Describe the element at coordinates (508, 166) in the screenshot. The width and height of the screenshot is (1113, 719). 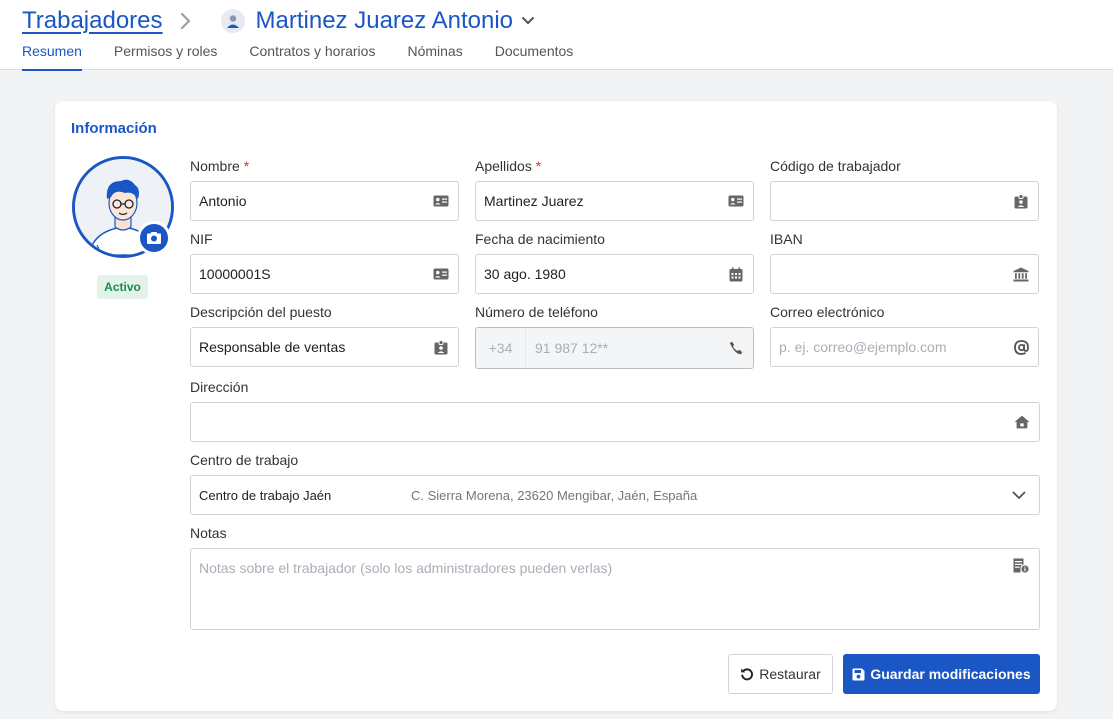
I see `apellidos-label: Apellidos *` at that location.